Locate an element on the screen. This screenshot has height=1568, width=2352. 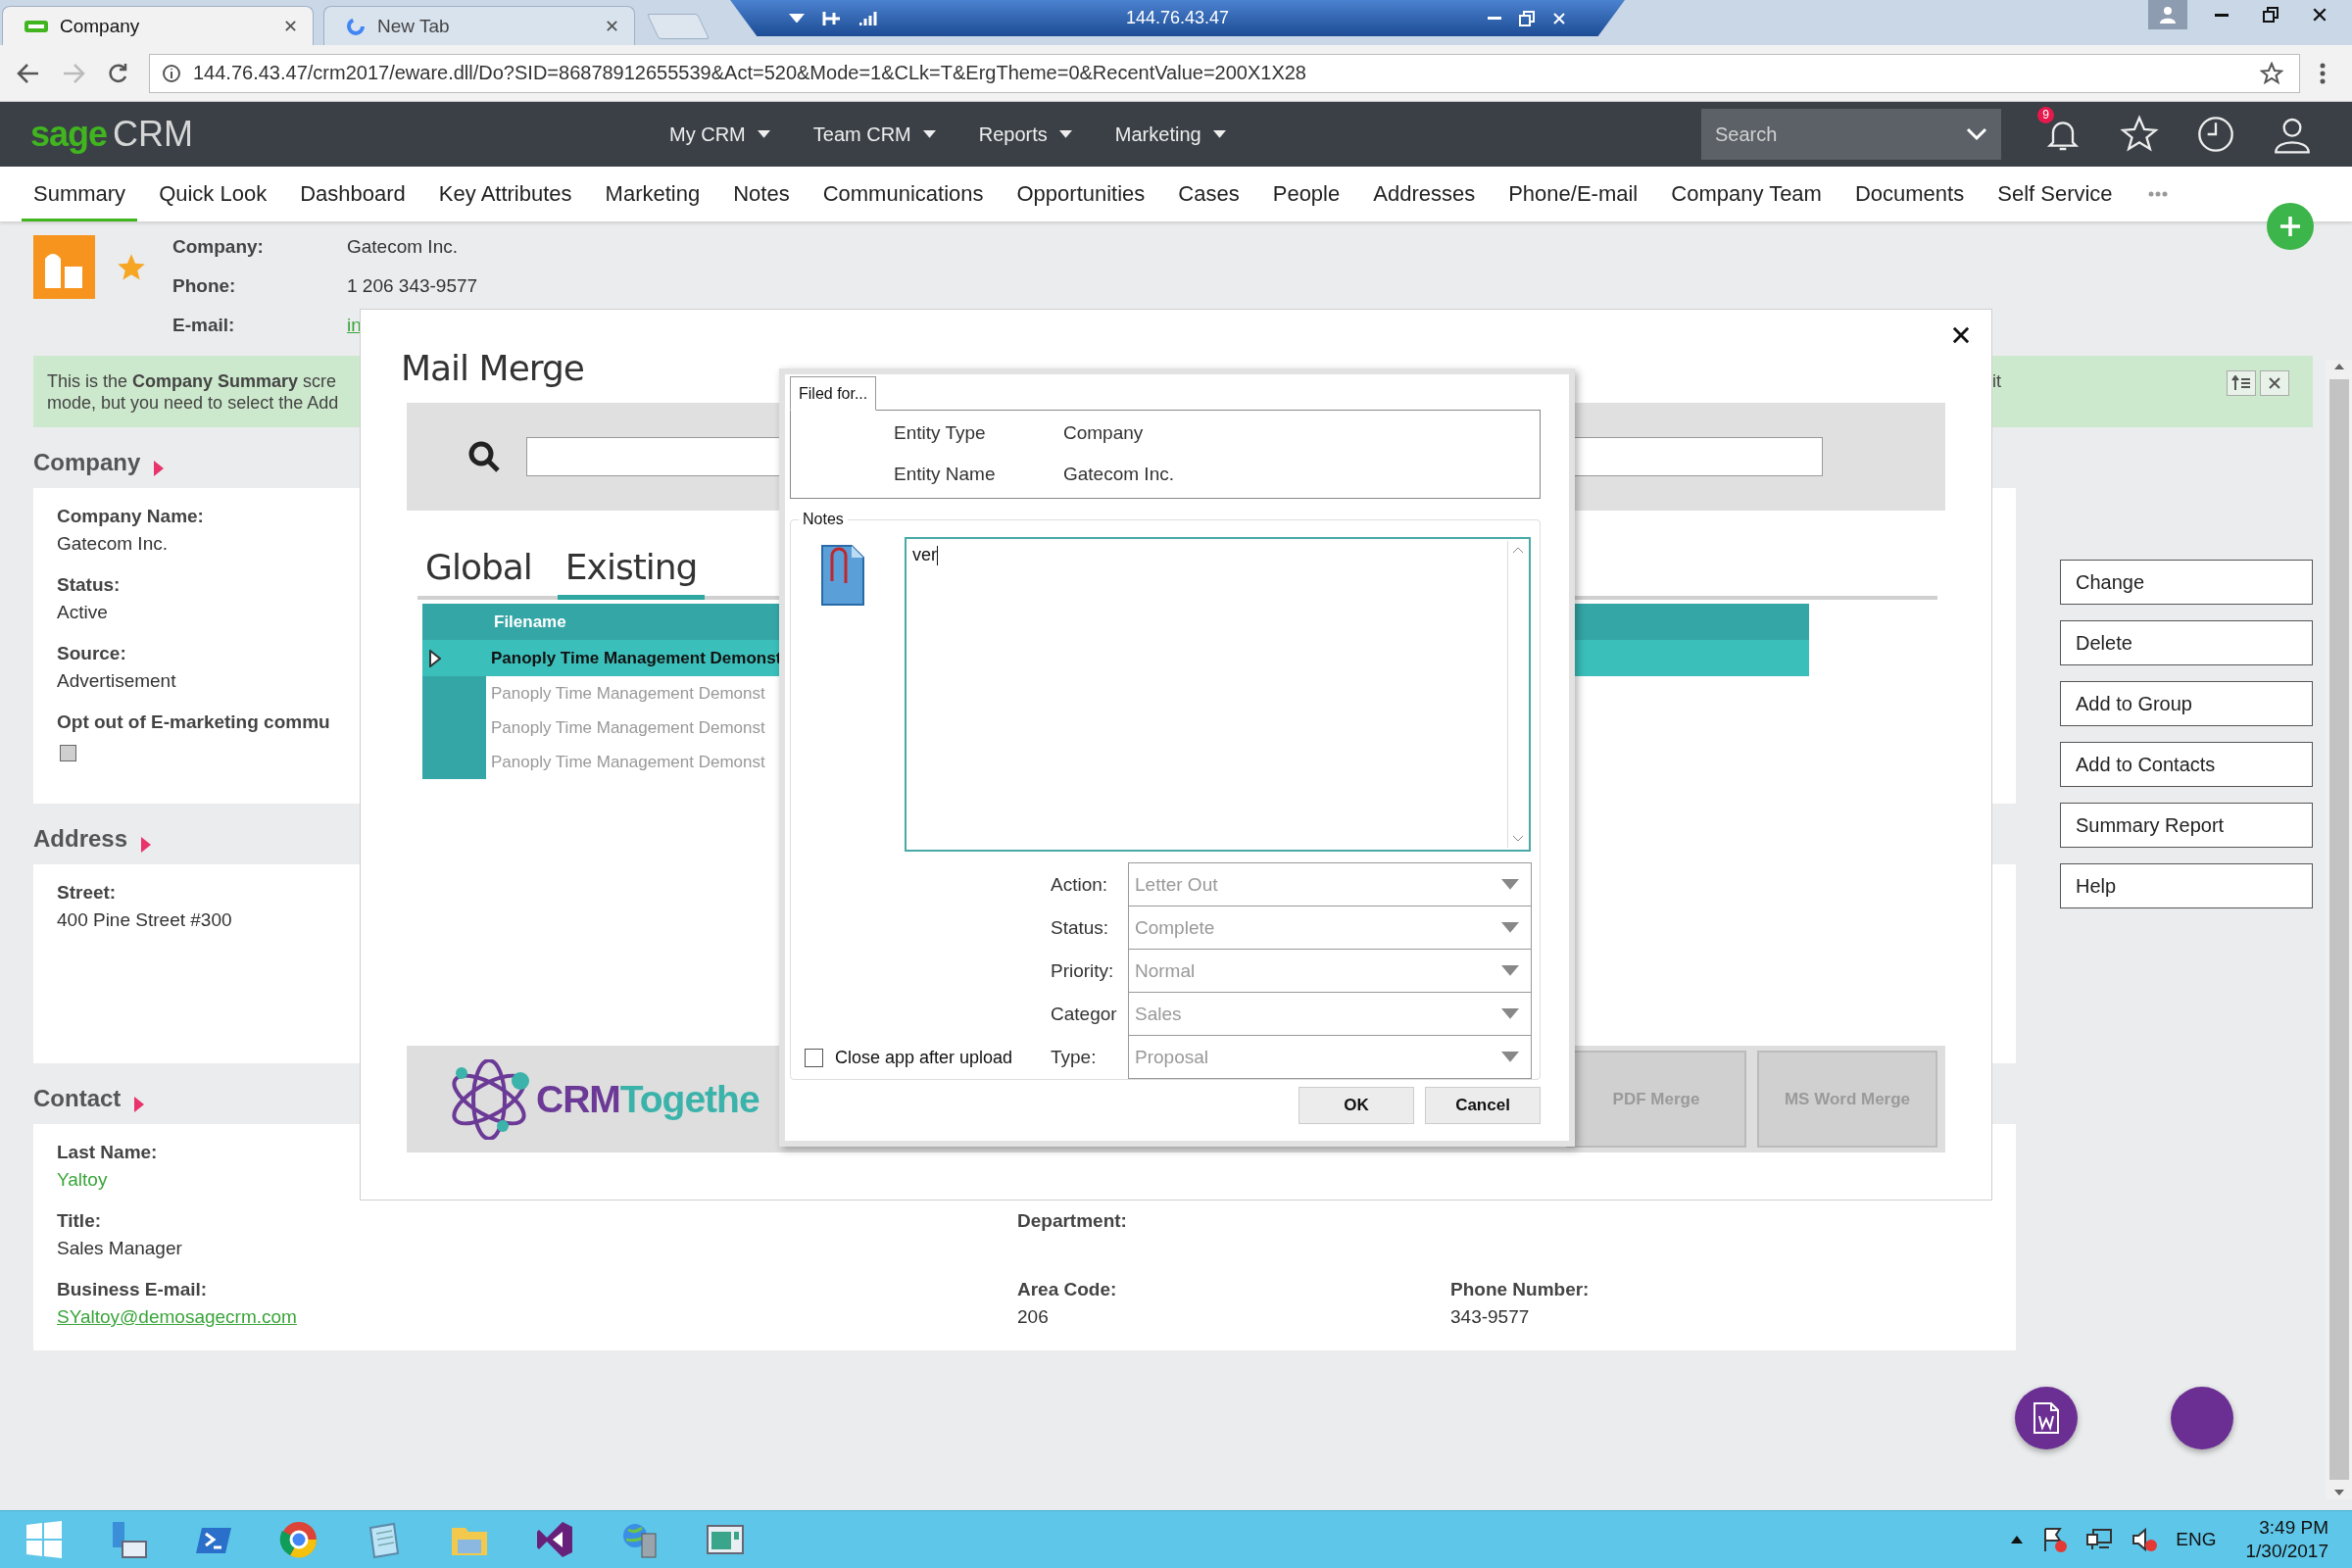
row-header-cell is located at coordinates (454, 693).